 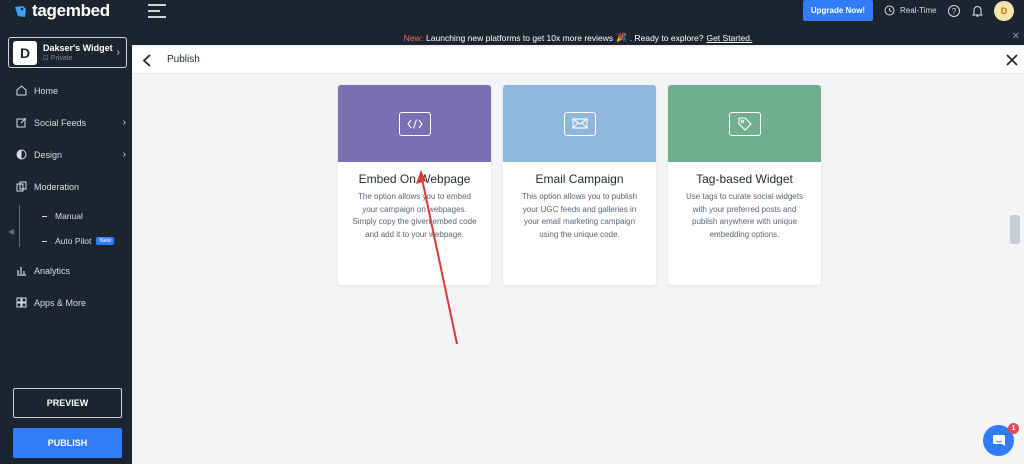 I want to click on upgrade-button: Upgrade Now!, so click(x=838, y=10).